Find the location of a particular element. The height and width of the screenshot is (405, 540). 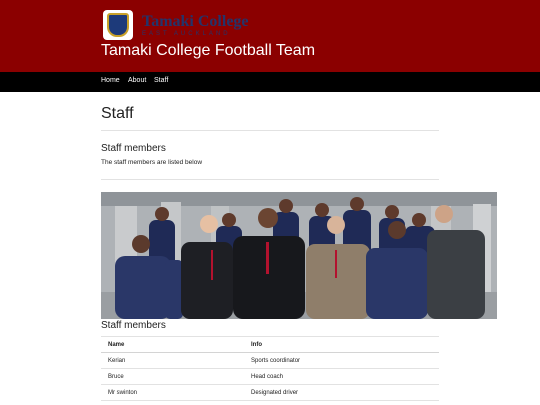

table-cell-info: Sports coordinator is located at coordinates (341, 360).